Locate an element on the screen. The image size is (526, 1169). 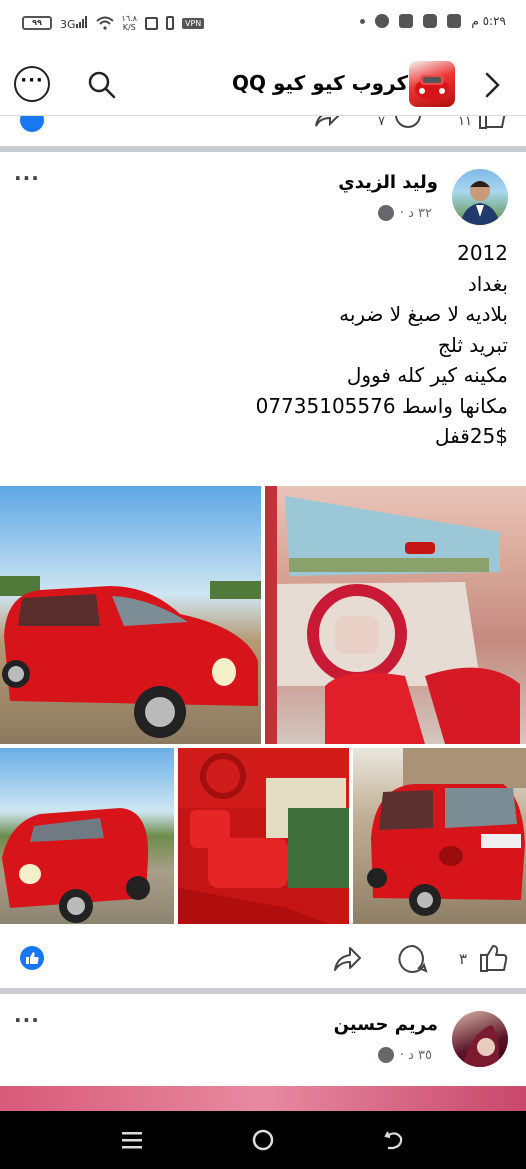
car-interior-image is located at coordinates (392, 615).